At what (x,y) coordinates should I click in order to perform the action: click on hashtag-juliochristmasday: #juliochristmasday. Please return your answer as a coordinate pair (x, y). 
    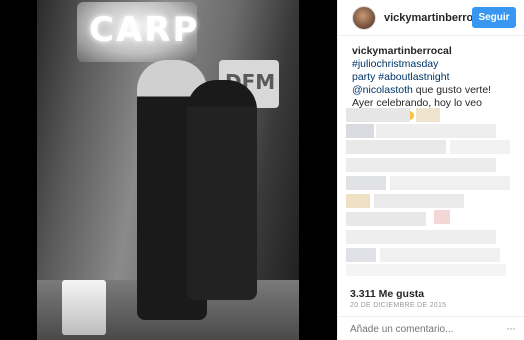
    Looking at the image, I should click on (395, 64).